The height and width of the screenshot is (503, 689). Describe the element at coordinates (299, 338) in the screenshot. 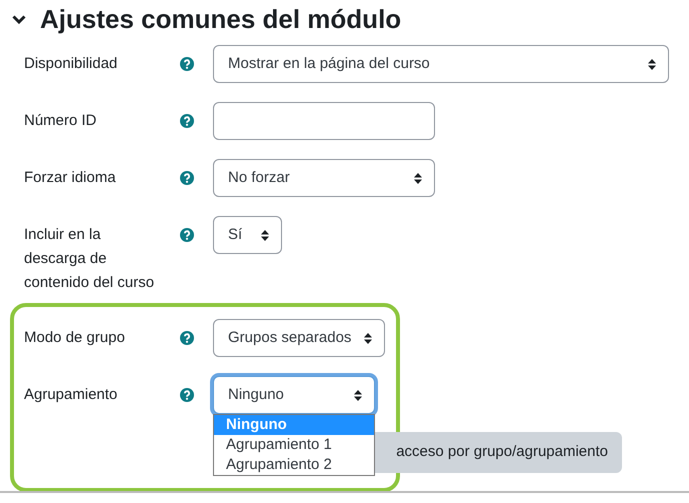

I see `select-field: Grupos separados` at that location.